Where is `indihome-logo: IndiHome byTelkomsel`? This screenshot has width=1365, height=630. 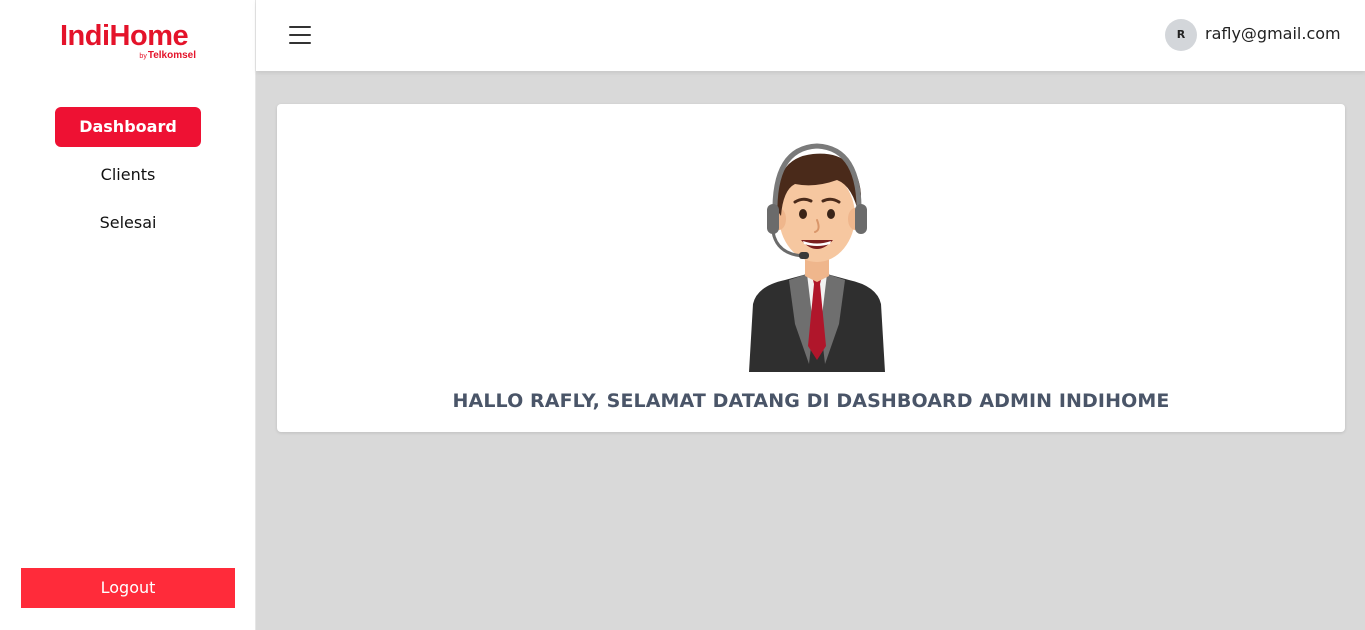
indihome-logo: IndiHome byTelkomsel is located at coordinates (130, 41).